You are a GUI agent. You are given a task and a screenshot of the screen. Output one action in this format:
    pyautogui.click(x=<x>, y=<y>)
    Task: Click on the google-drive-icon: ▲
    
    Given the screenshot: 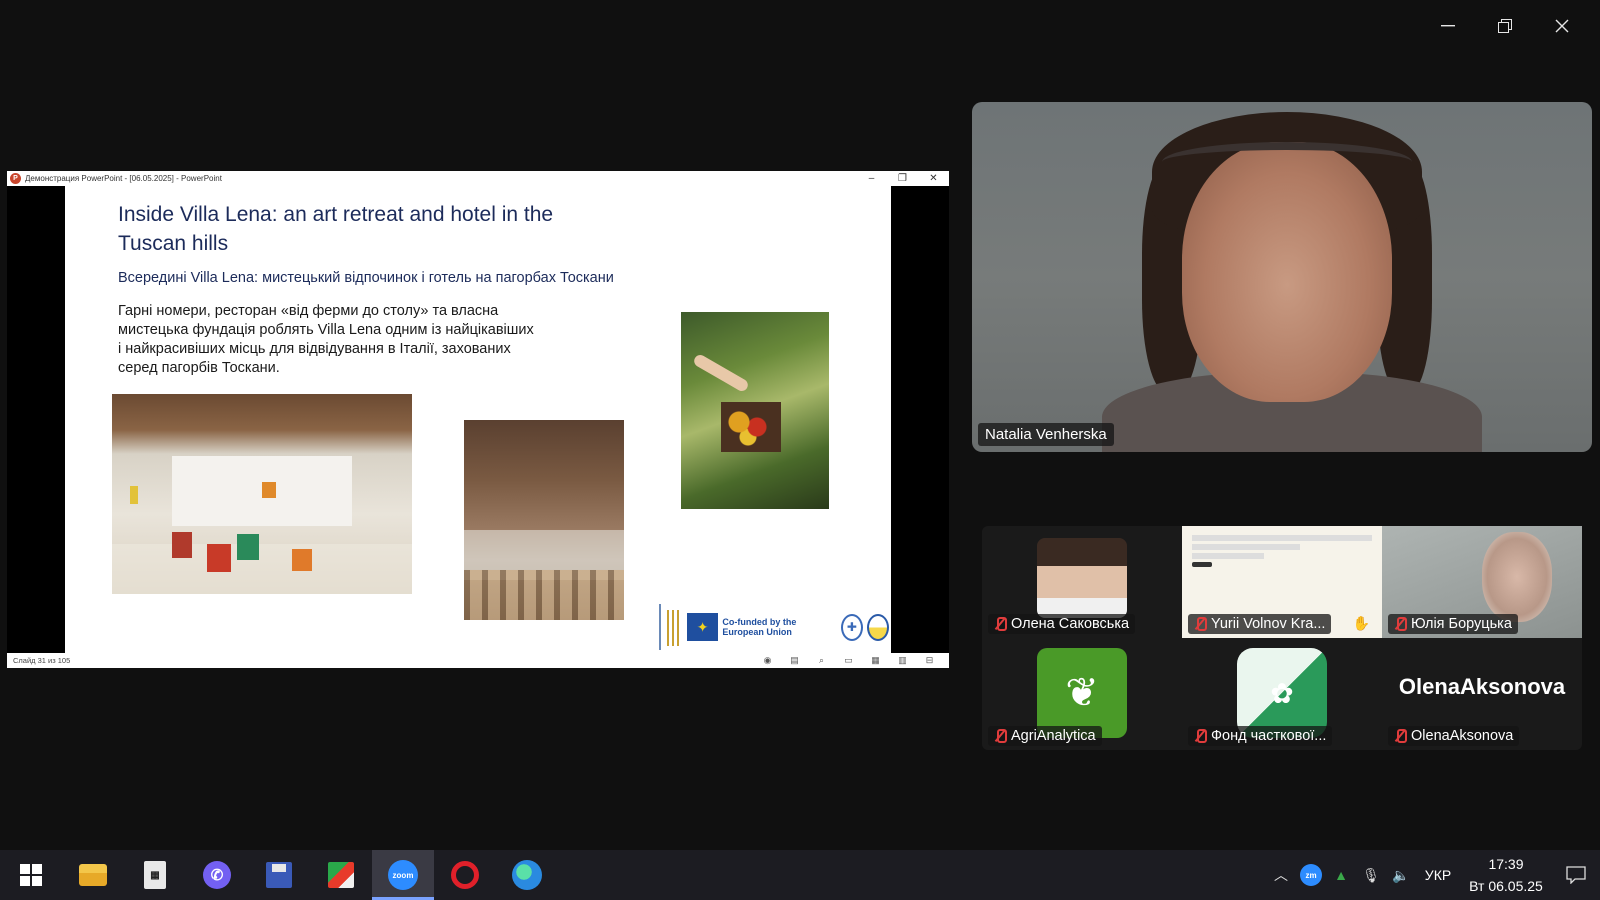 What is the action you would take?
    pyautogui.click(x=1341, y=875)
    